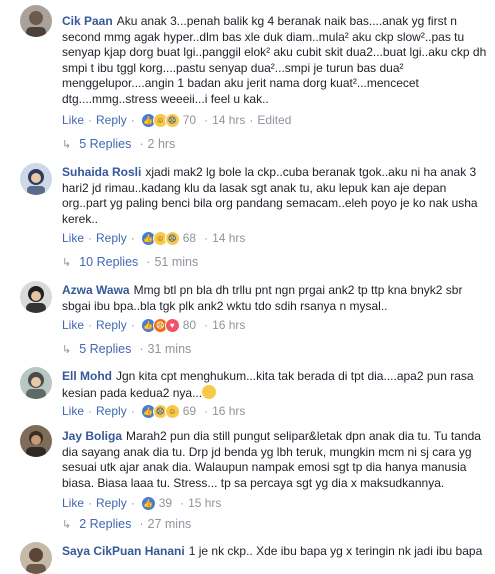  Describe the element at coordinates (274, 120) in the screenshot. I see `edited-label: Edited` at that location.